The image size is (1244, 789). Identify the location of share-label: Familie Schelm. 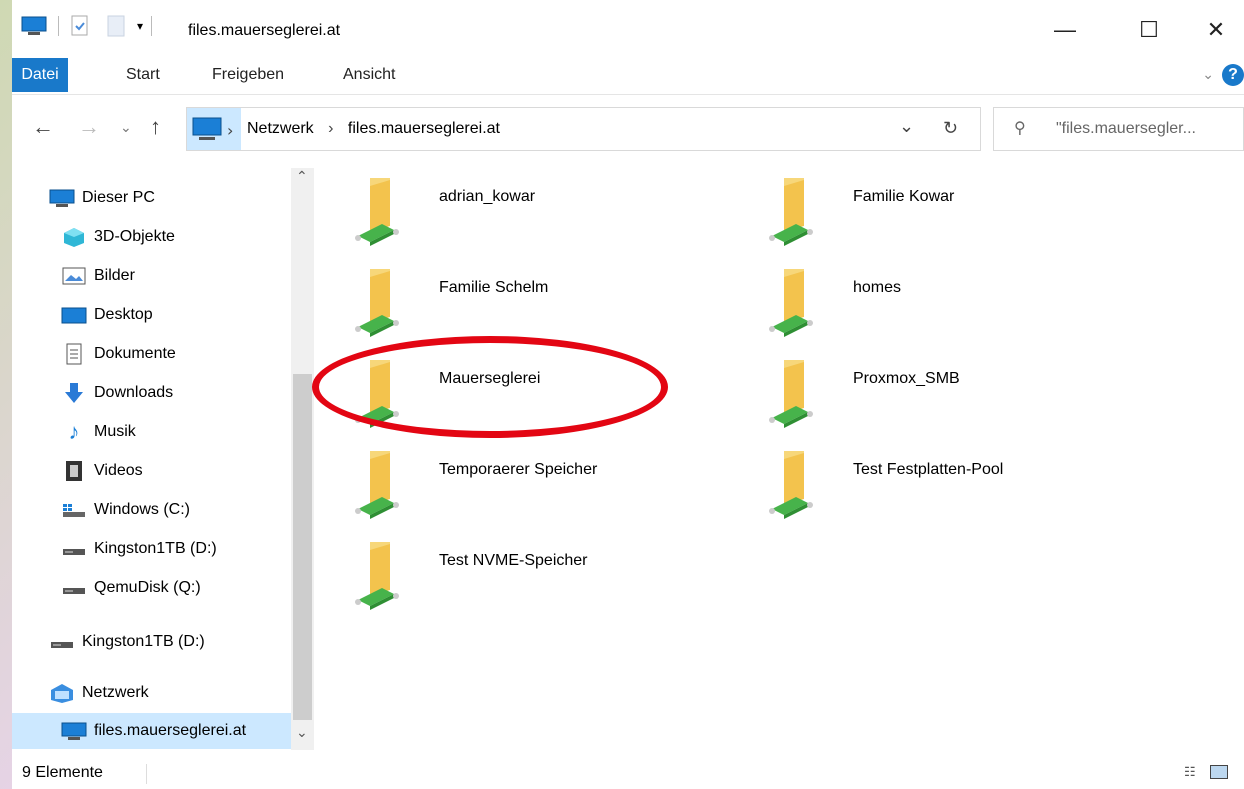
(494, 287).